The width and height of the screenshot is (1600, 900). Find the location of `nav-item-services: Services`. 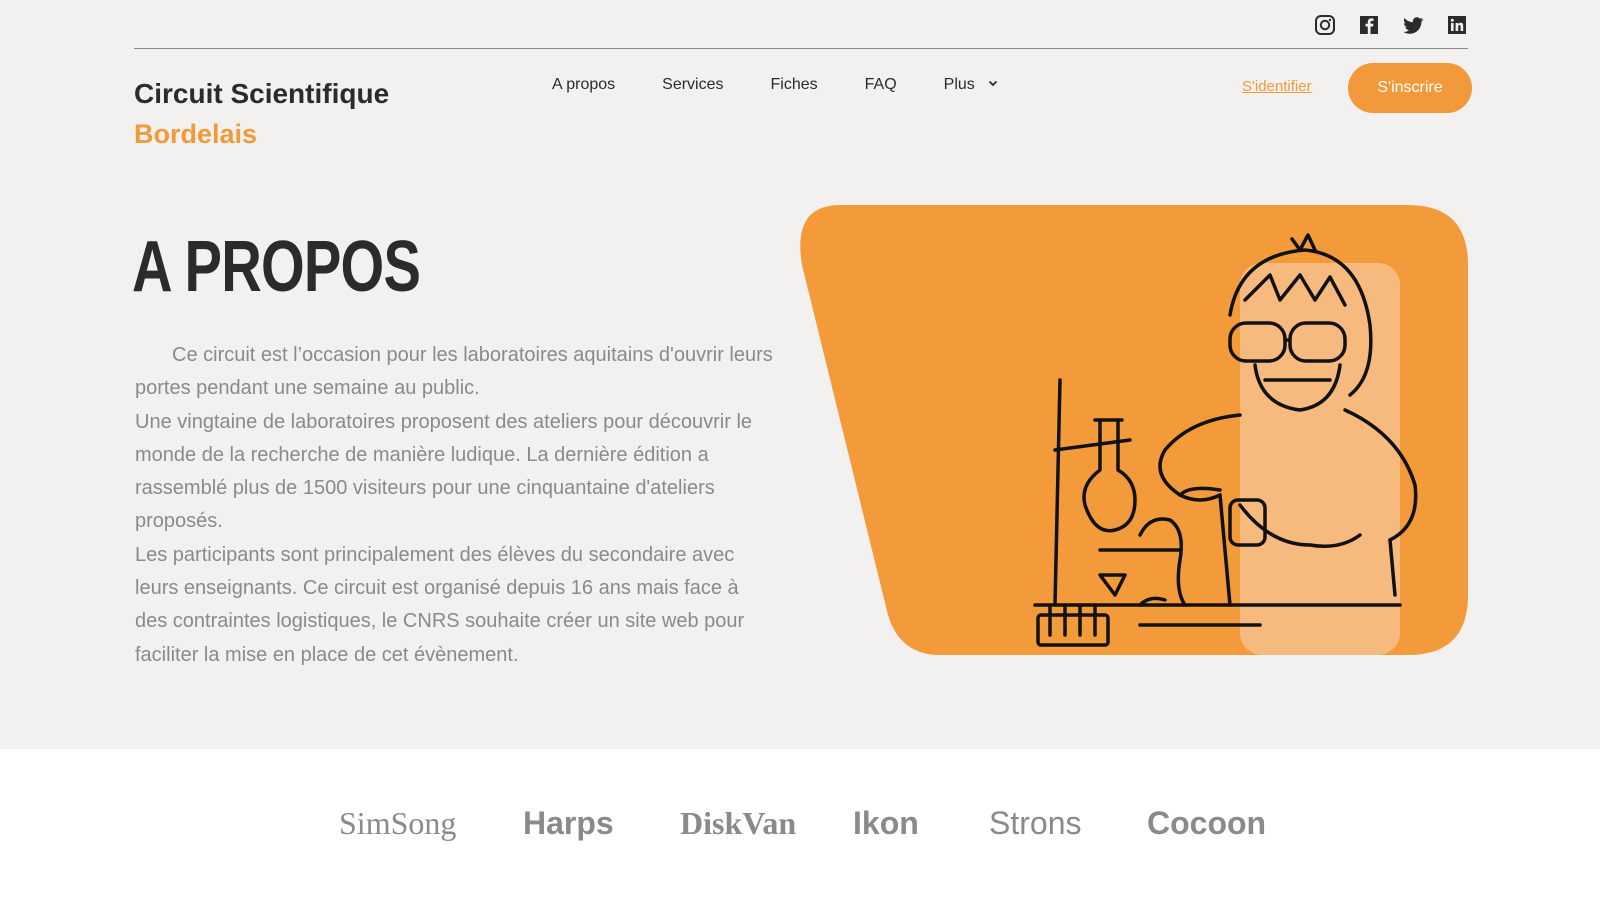

nav-item-services: Services is located at coordinates (692, 85).